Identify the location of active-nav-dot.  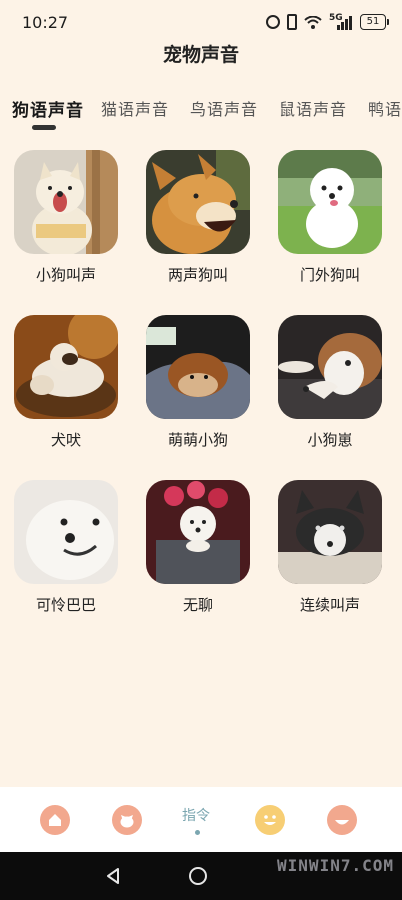
(197, 832).